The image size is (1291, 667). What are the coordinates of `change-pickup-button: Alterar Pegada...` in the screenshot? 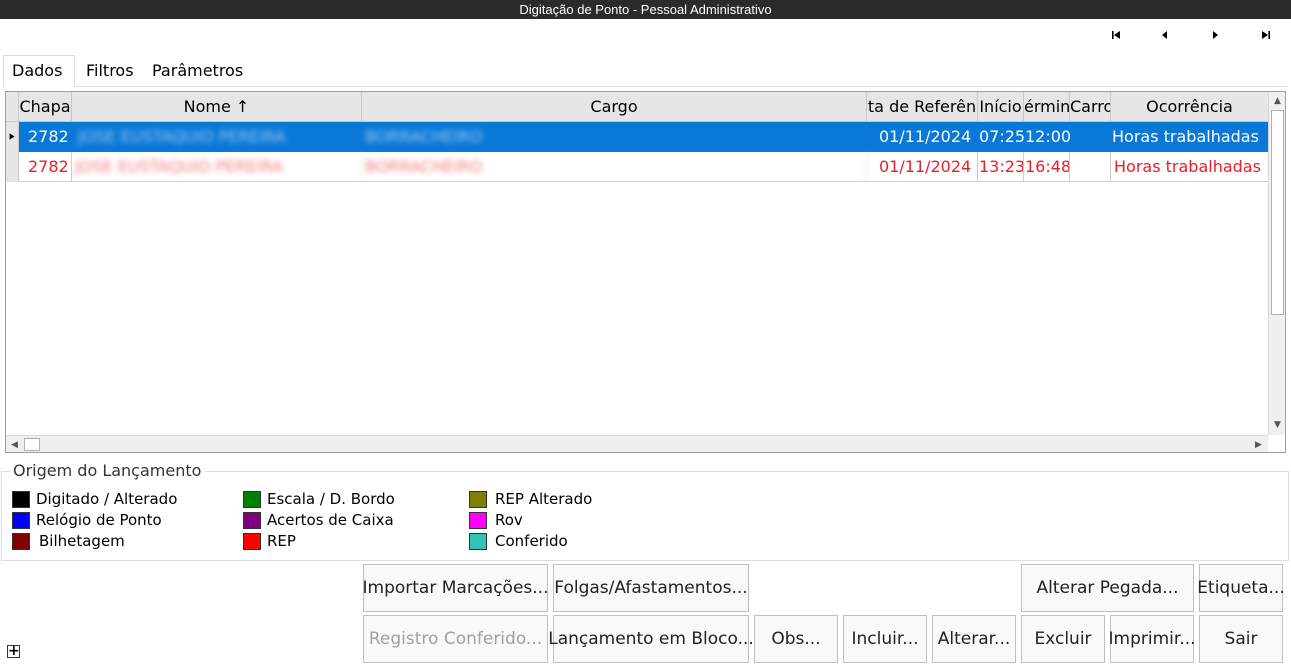 It's located at (1107, 588).